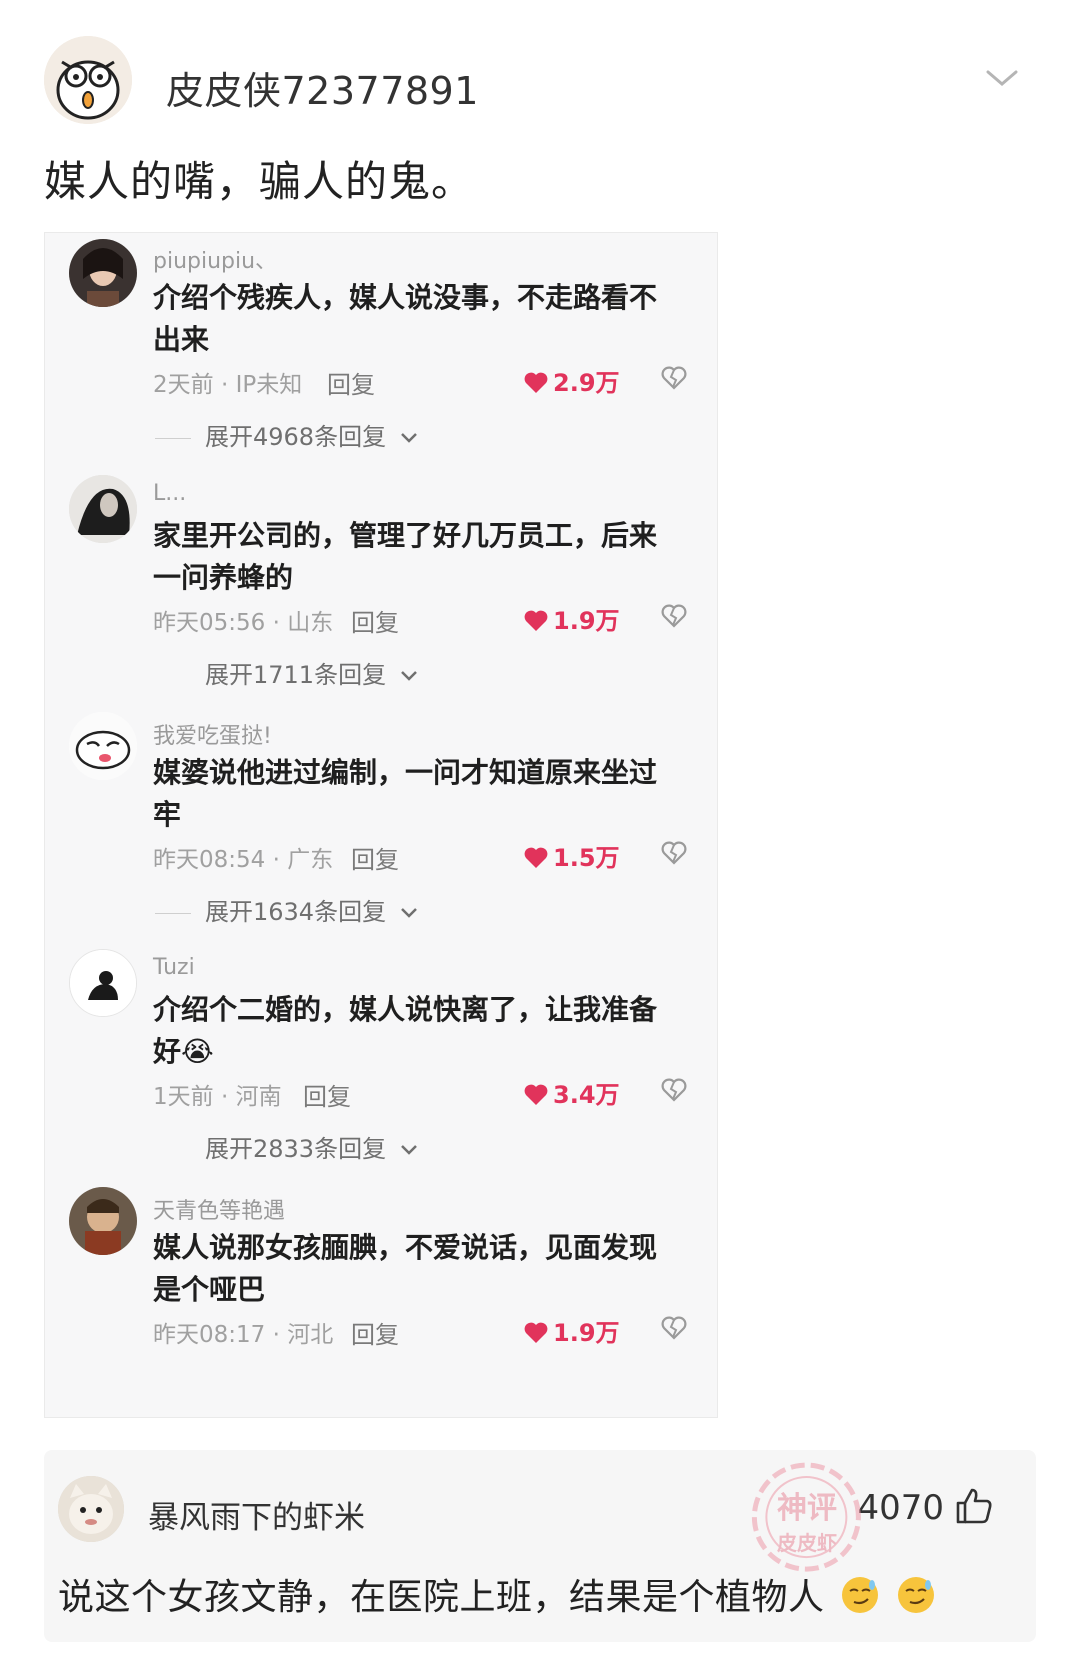 The width and height of the screenshot is (1080, 1675). What do you see at coordinates (228, 385) in the screenshot?
I see `comment-meta: 2天前 · IP未知` at bounding box center [228, 385].